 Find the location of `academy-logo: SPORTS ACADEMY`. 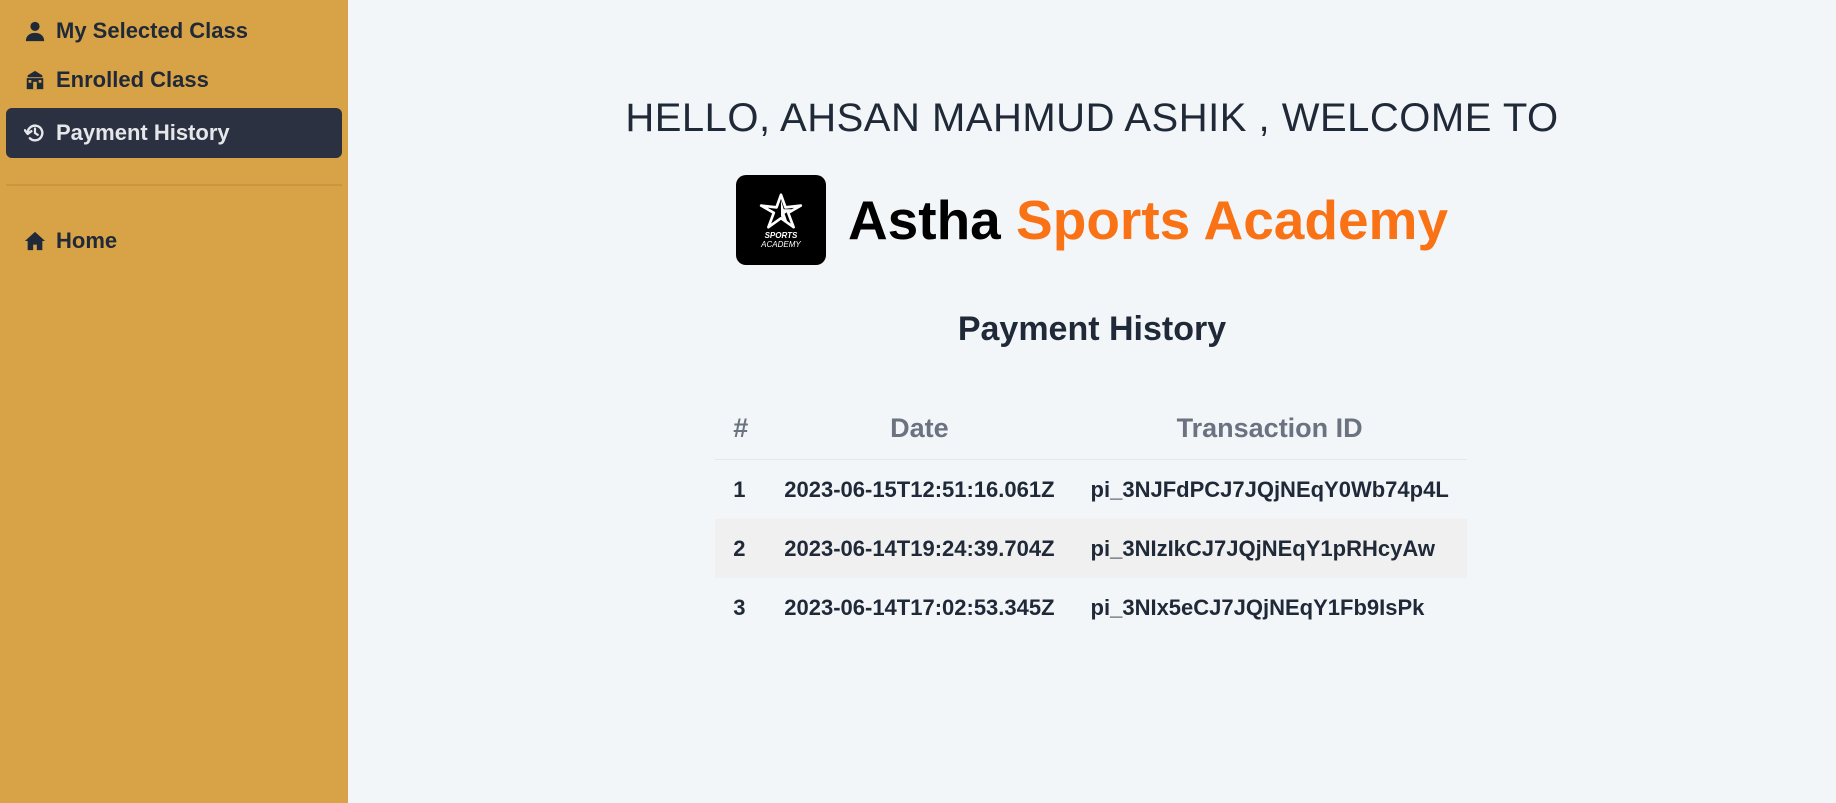

academy-logo: SPORTS ACADEMY is located at coordinates (780, 220).